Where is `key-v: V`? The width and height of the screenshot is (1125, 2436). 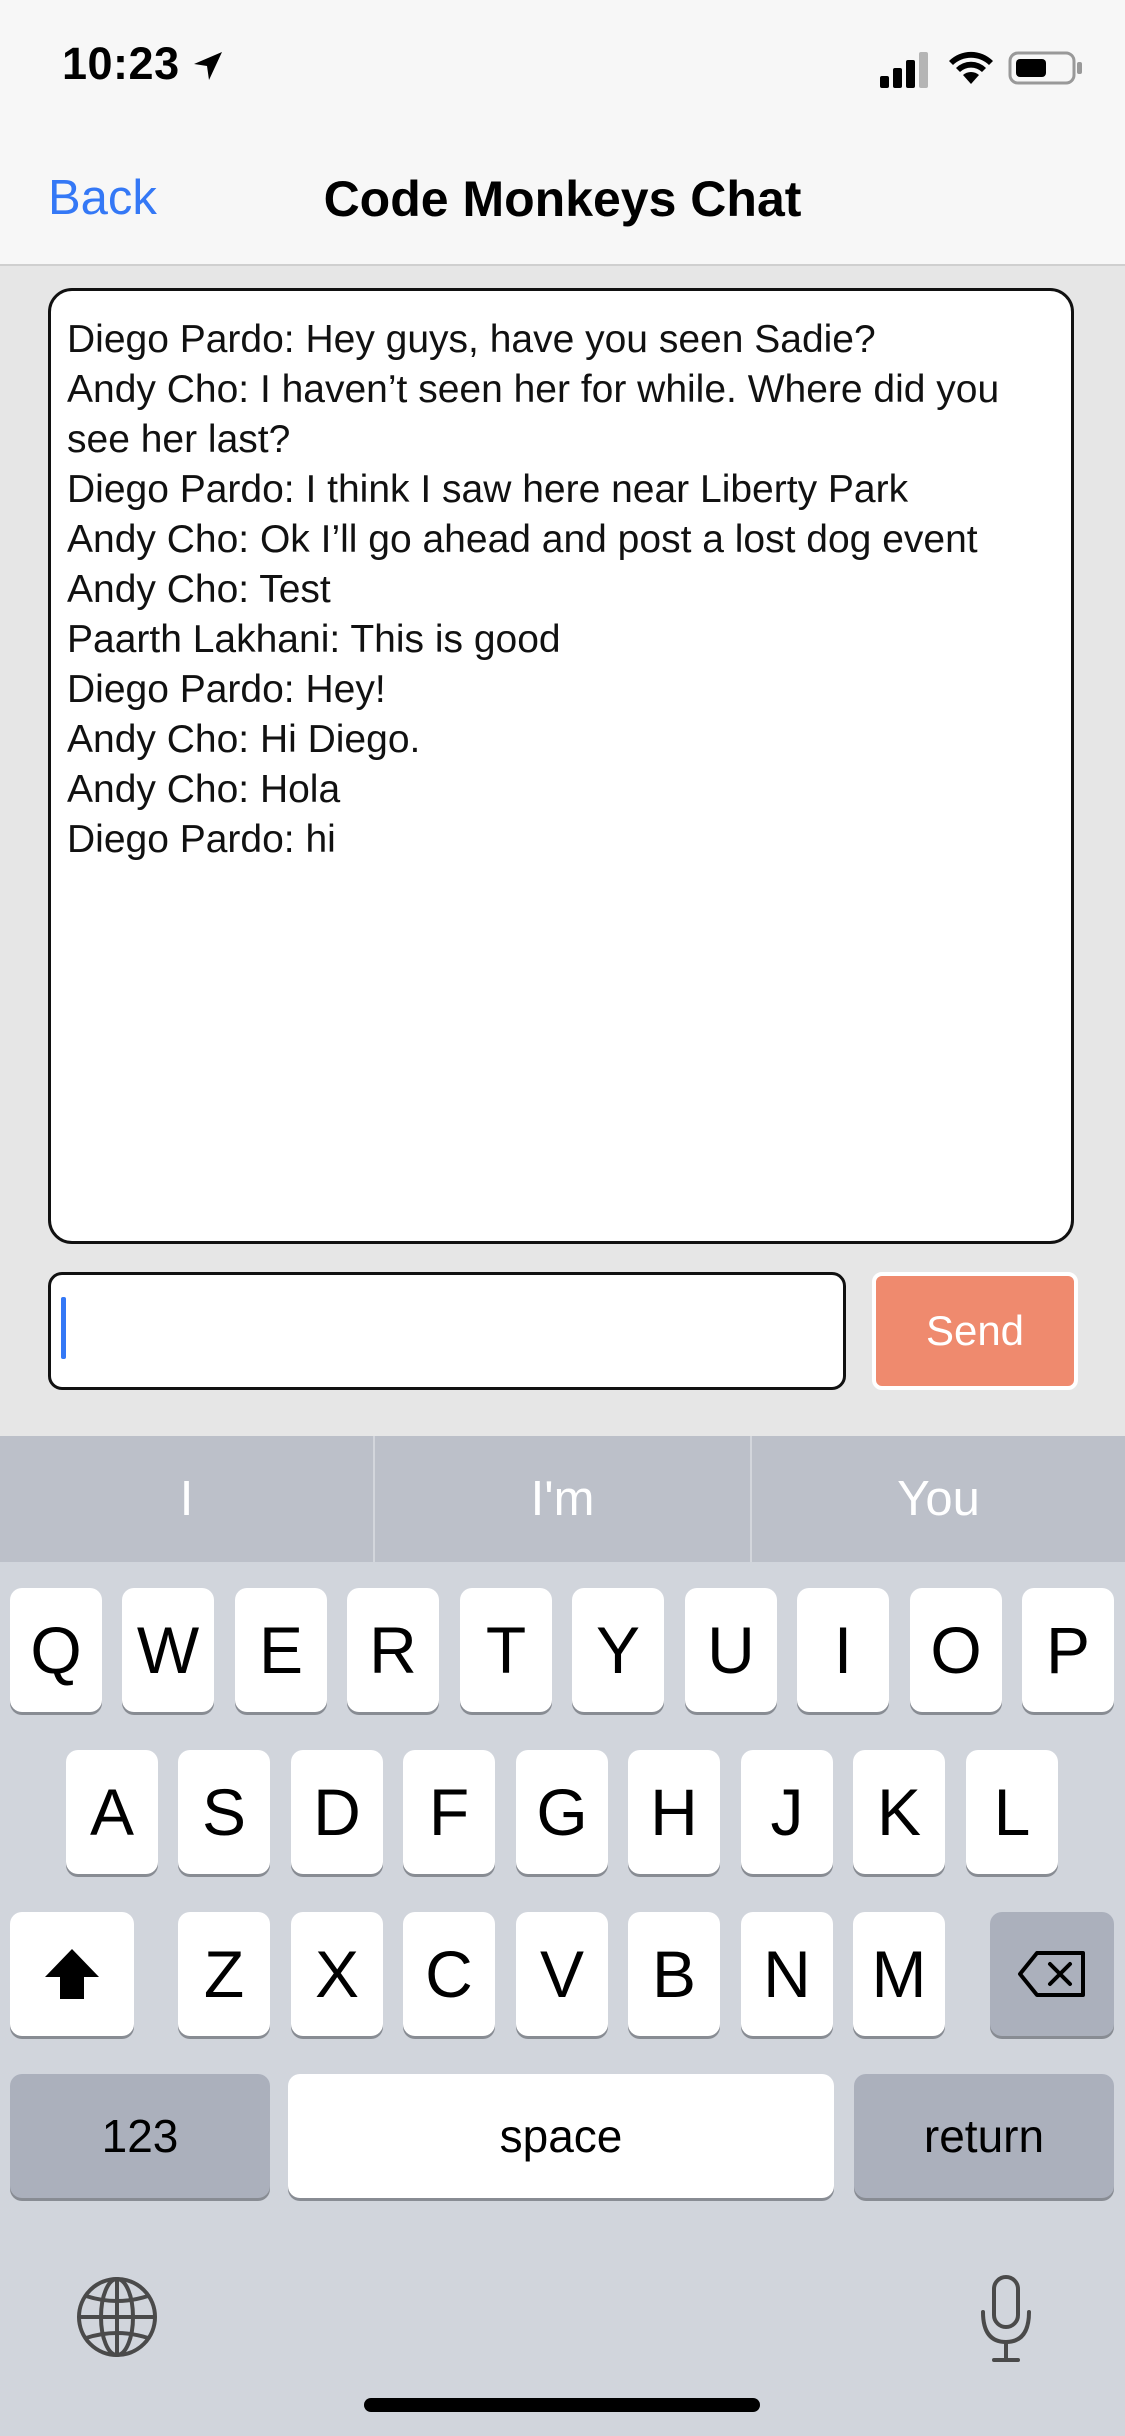
key-v: V is located at coordinates (562, 1974).